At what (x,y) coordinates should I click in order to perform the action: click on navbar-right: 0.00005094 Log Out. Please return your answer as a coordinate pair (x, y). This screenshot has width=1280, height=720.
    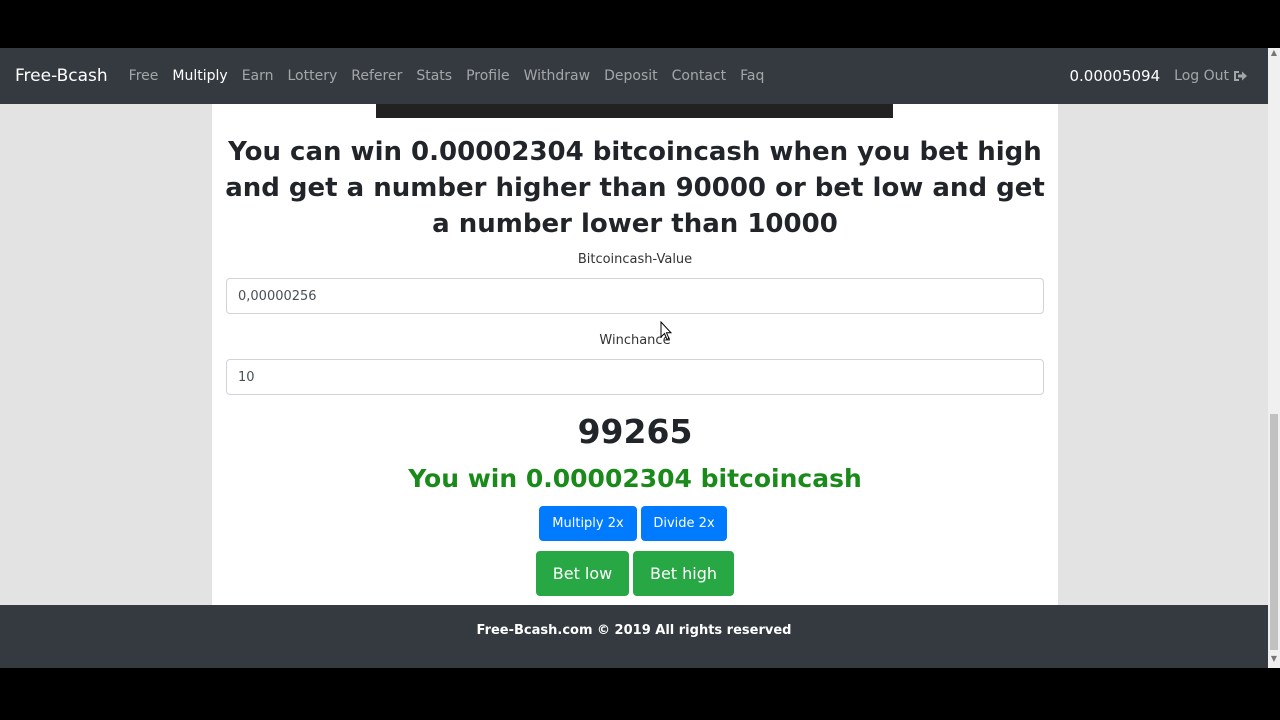
    Looking at the image, I should click on (1158, 76).